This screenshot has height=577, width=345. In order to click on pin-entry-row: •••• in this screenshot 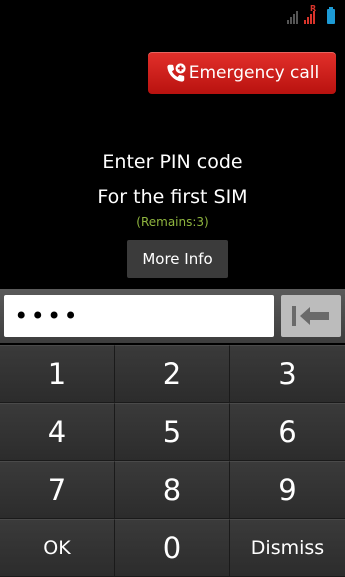, I will do `click(172, 316)`.